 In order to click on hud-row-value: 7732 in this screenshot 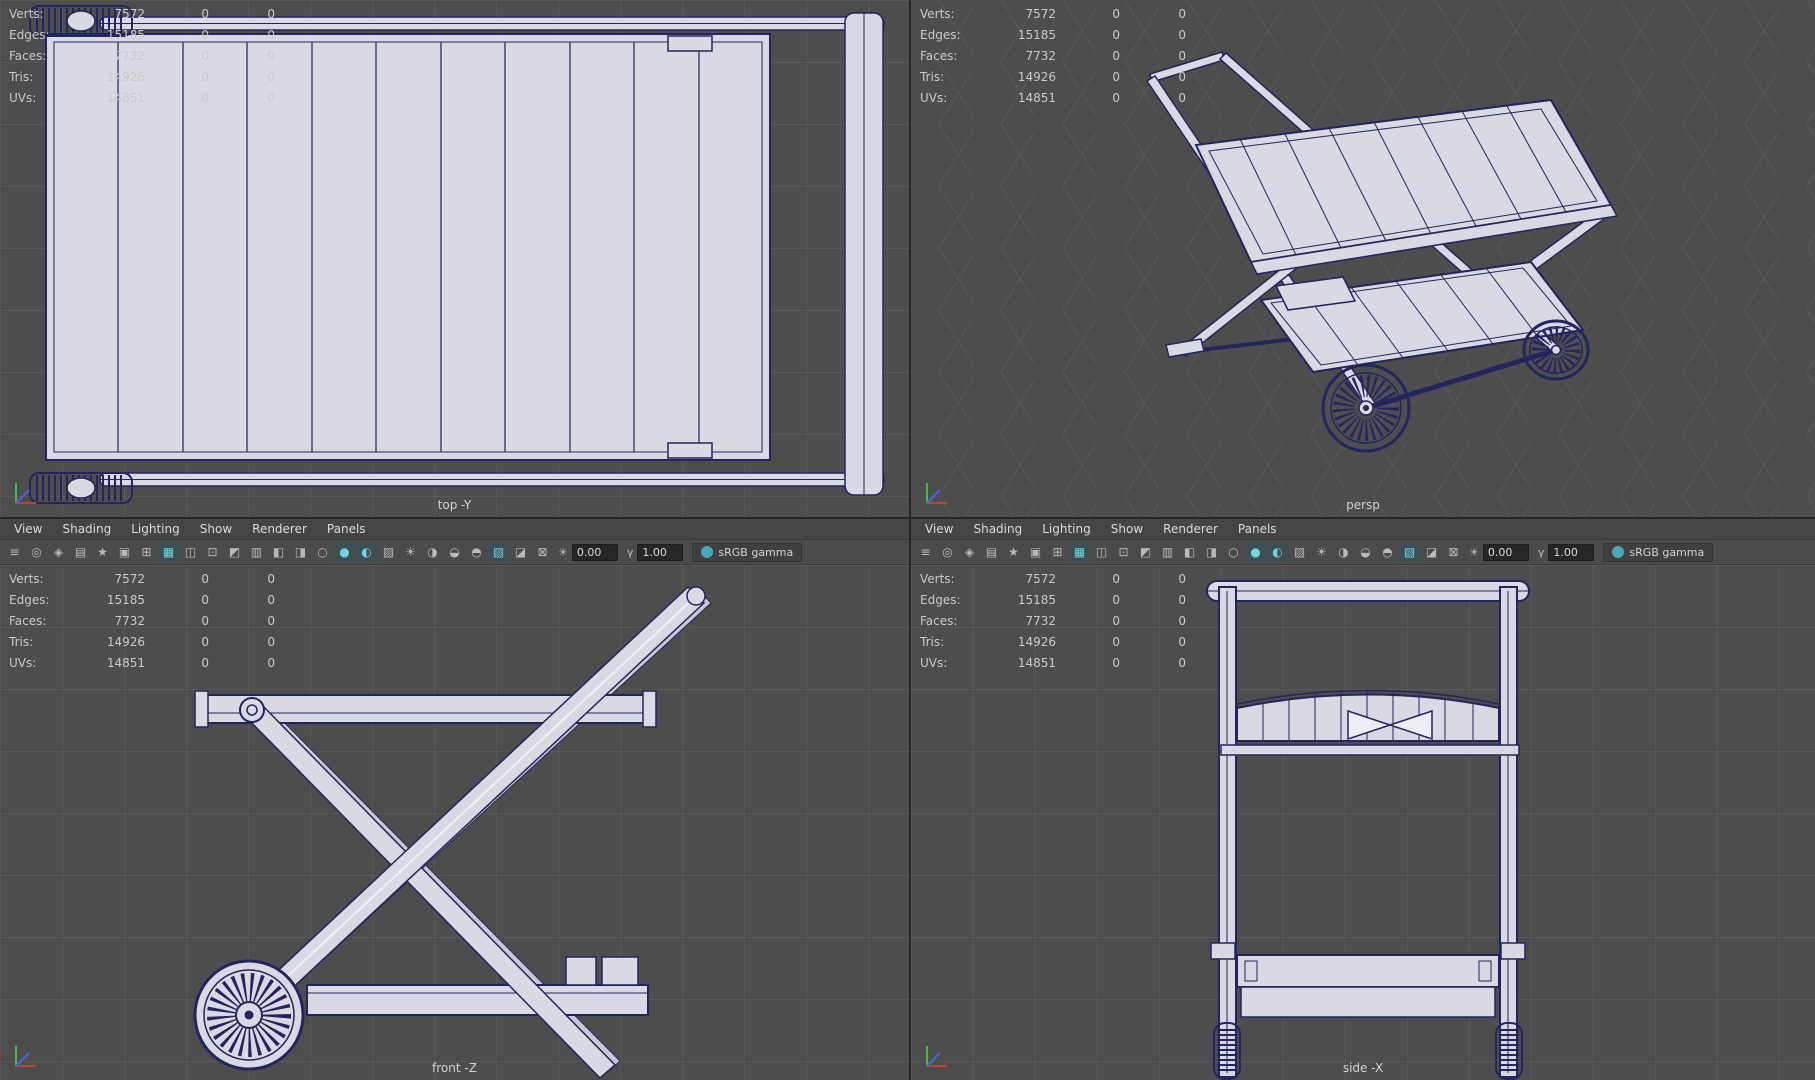, I will do `click(1040, 56)`.